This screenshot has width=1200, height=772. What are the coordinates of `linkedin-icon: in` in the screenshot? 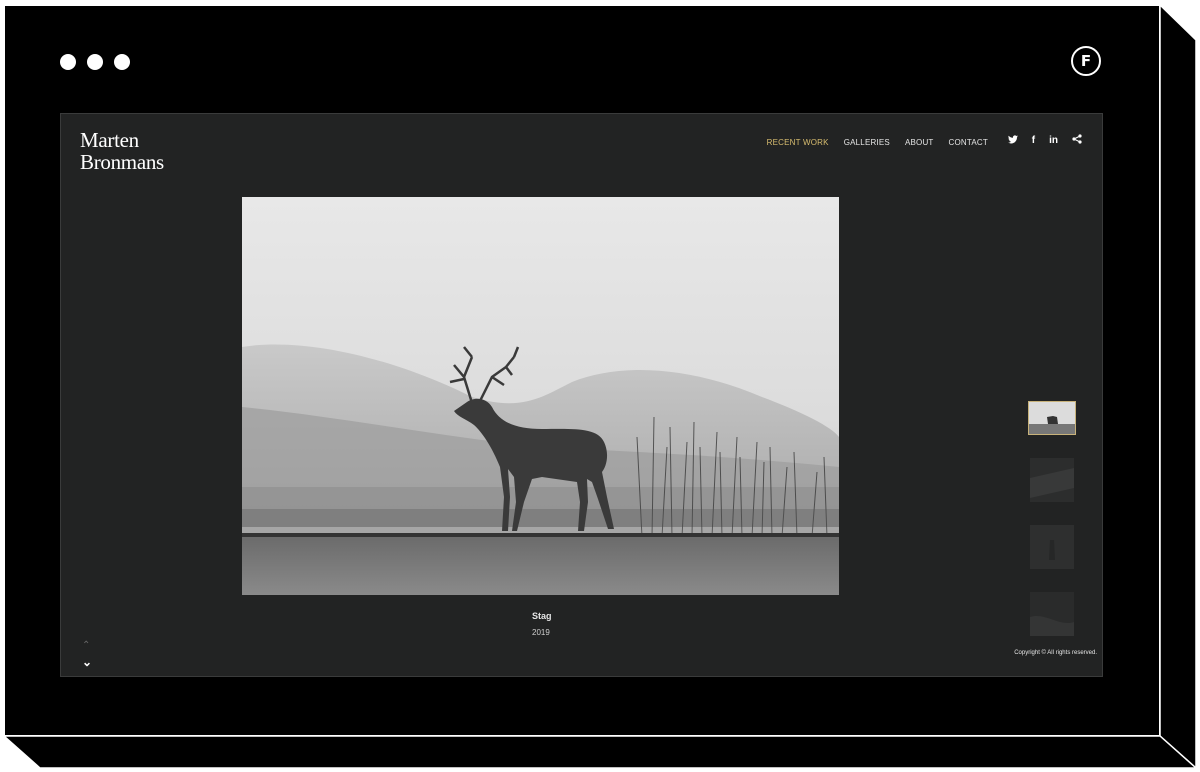 It's located at (1053, 140).